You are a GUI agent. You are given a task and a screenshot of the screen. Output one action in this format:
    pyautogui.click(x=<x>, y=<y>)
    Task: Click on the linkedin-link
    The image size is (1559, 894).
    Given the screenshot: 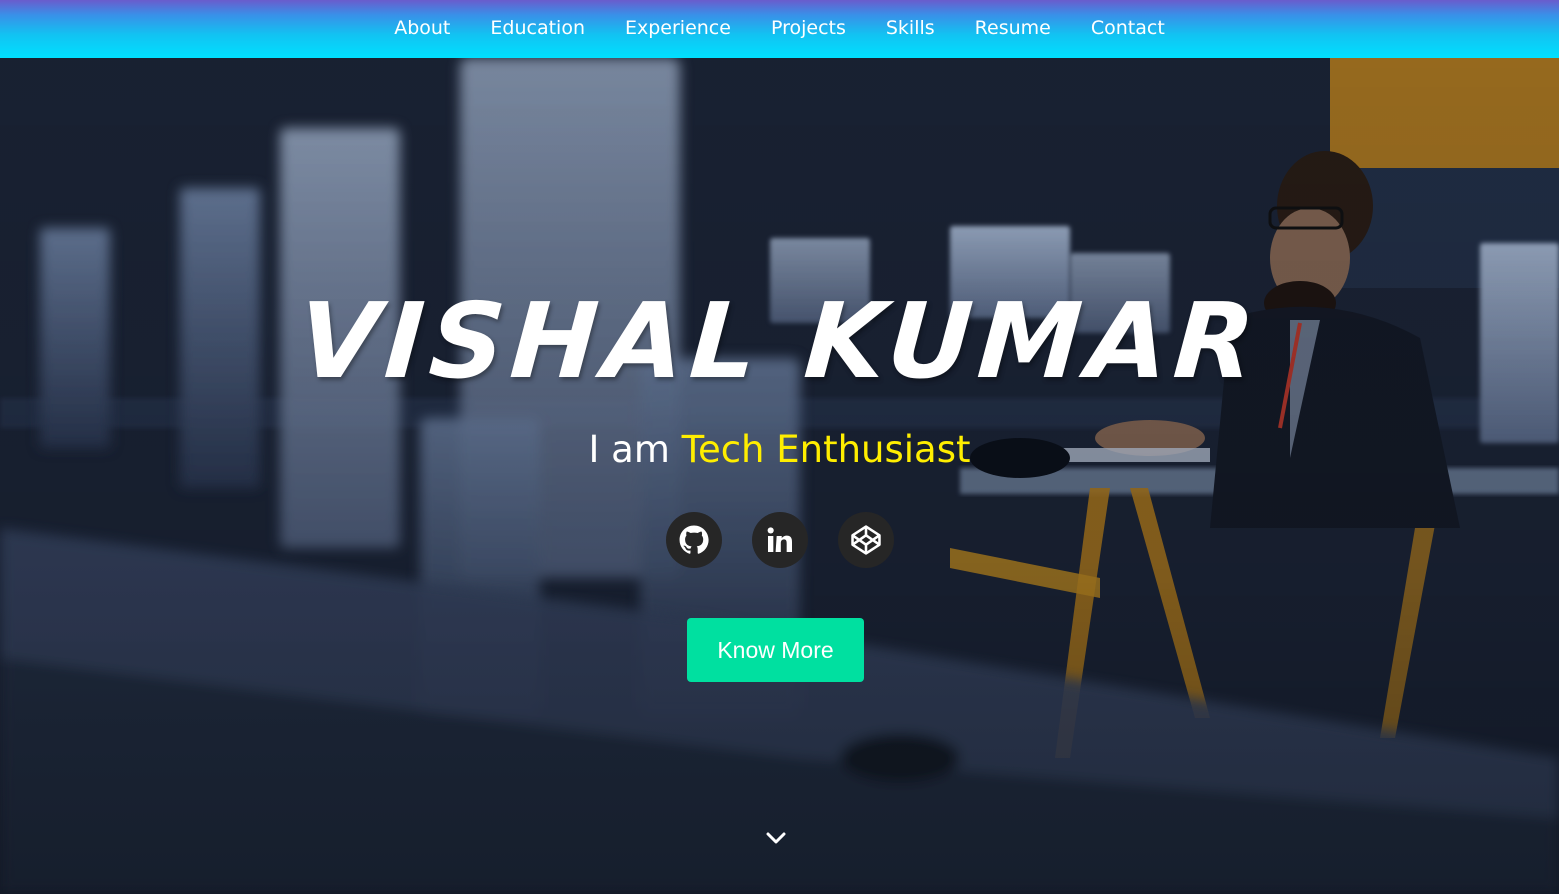 What is the action you would take?
    pyautogui.click(x=779, y=540)
    